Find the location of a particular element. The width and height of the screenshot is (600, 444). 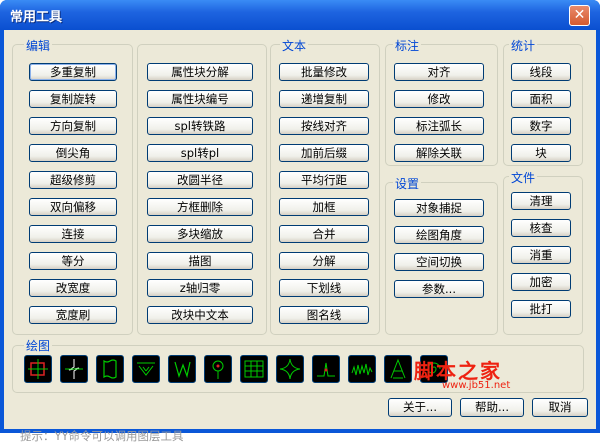

draw-tool-pin is located at coordinates (218, 369).